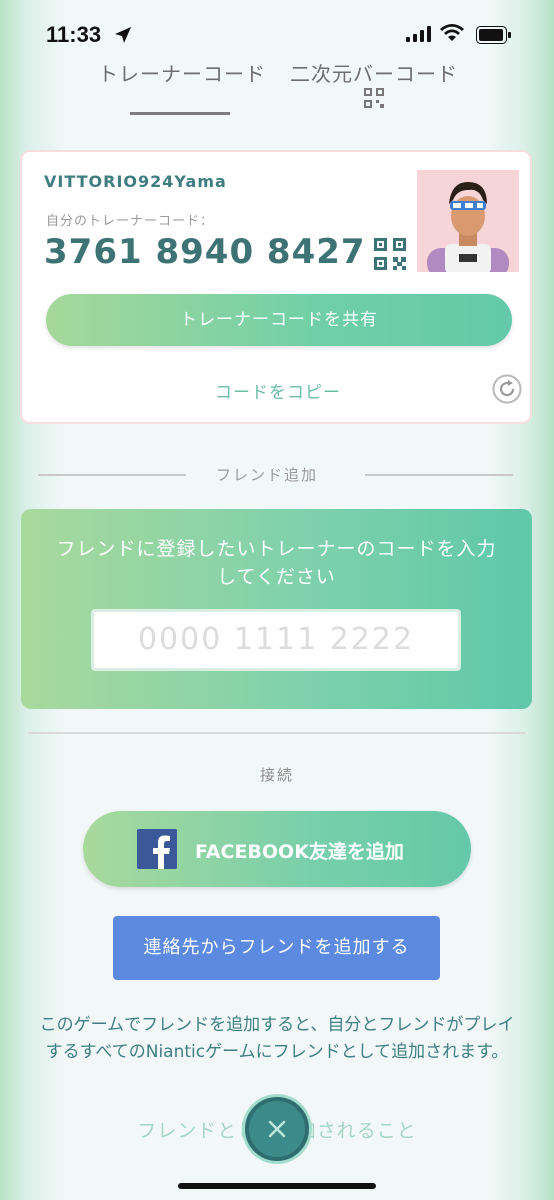  What do you see at coordinates (277, 1186) in the screenshot?
I see `home-indicator` at bounding box center [277, 1186].